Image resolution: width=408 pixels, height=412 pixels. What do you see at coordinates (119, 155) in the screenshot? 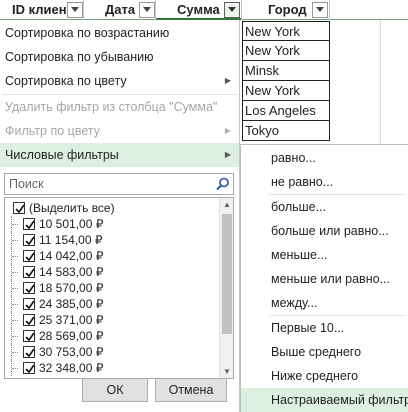
I see `number-filters-item: Числовые фильтры ▶` at bounding box center [119, 155].